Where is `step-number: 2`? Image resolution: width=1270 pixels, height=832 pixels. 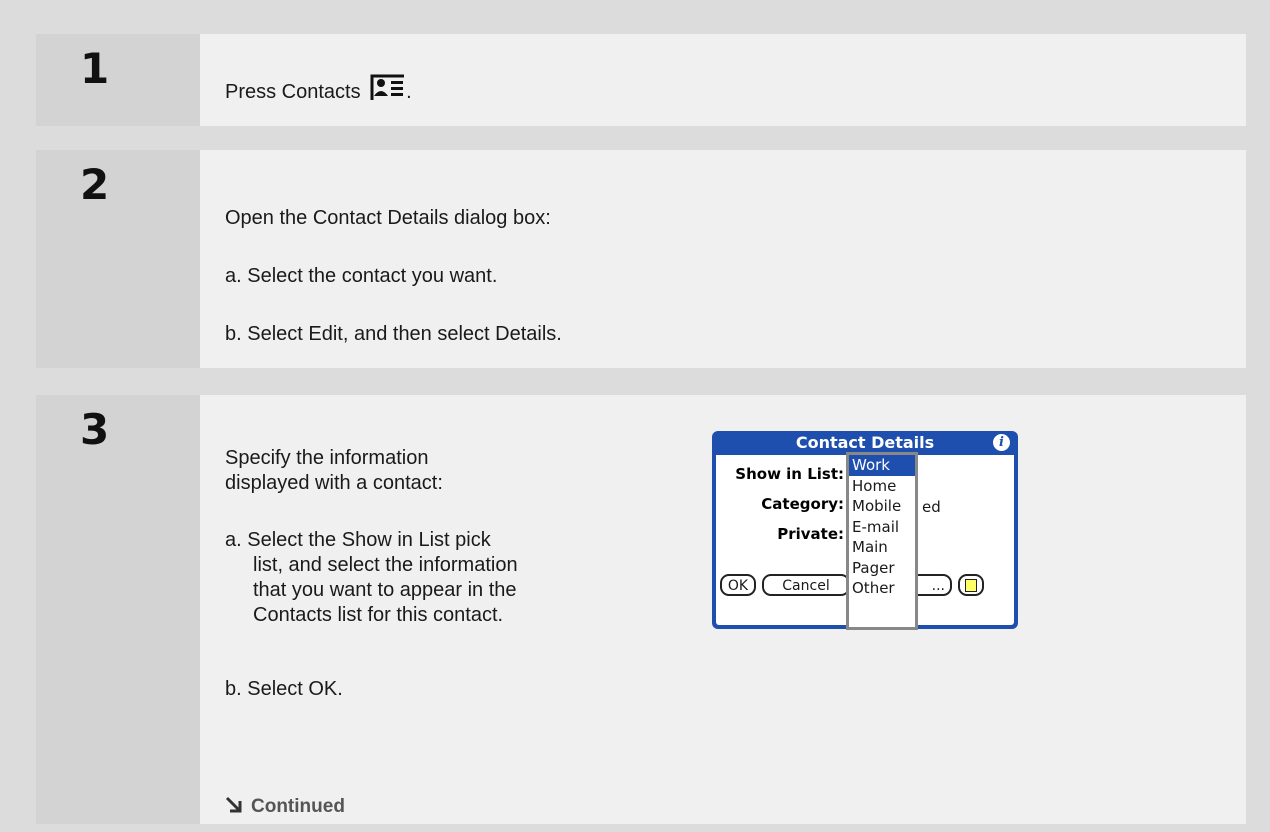 step-number: 2 is located at coordinates (118, 259).